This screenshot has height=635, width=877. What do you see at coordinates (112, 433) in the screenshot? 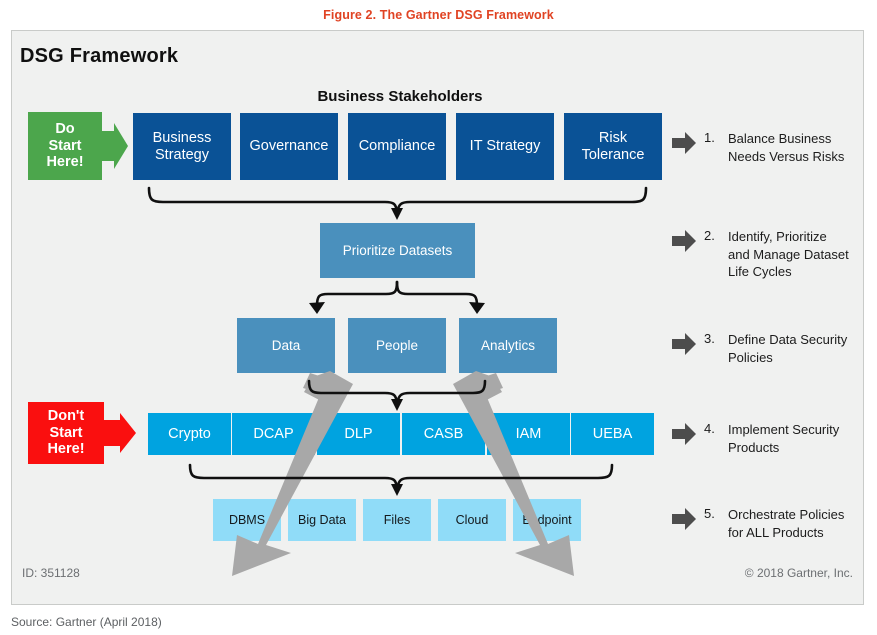
I see `dont-start-arrow-shaft` at bounding box center [112, 433].